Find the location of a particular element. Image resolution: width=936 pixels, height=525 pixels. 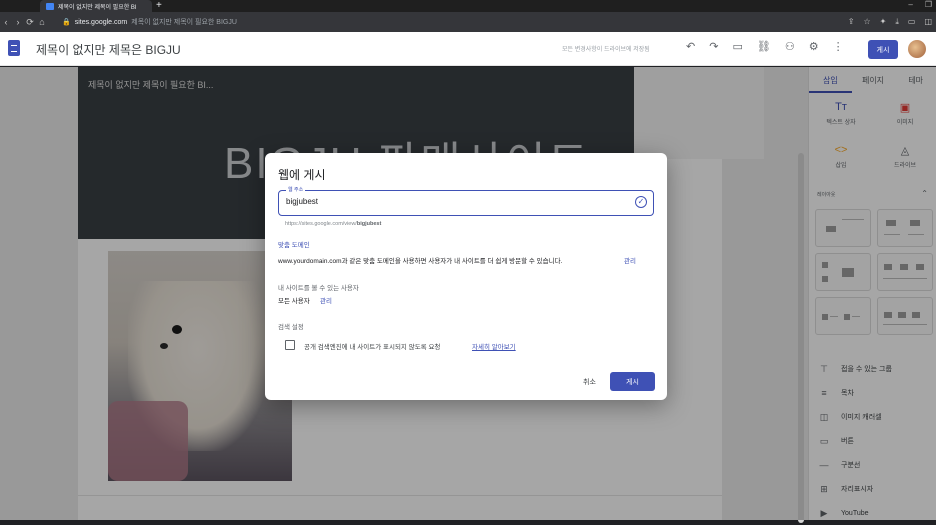

browser-tab-bar: 제목이 없지만 제목이 필요한 BI + – ❐ is located at coordinates (468, 6).